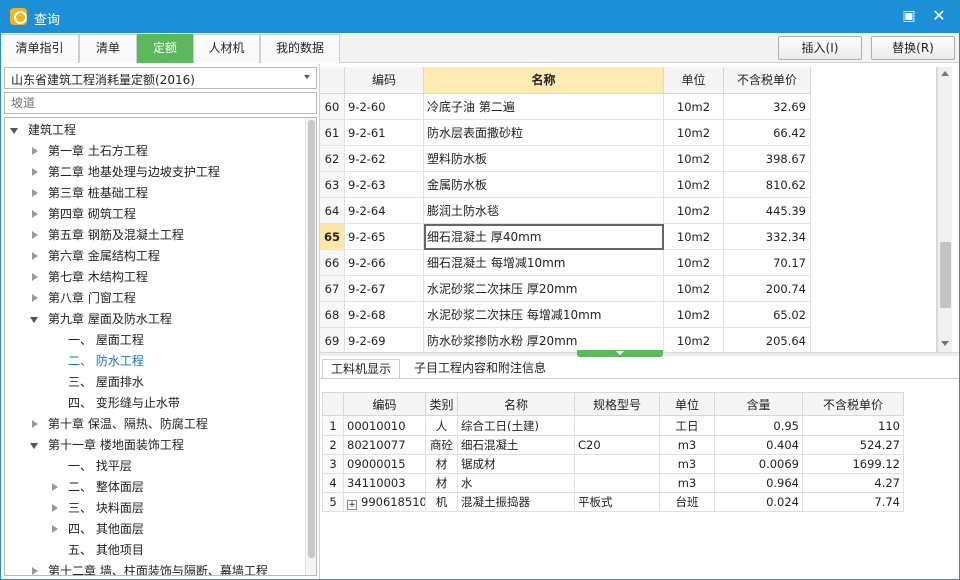 The width and height of the screenshot is (960, 580). What do you see at coordinates (385, 502) in the screenshot?
I see `resource-cell-code: +990618510` at bounding box center [385, 502].